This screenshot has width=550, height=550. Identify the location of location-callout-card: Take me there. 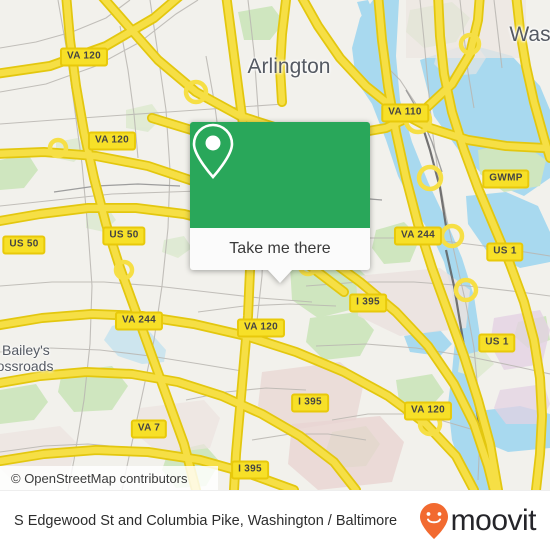
(280, 202).